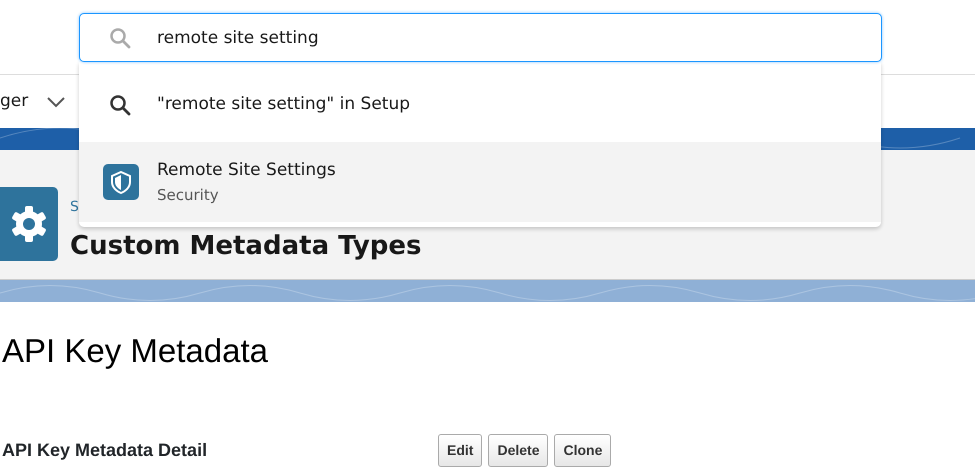  What do you see at coordinates (56, 102) in the screenshot?
I see `chevron-down-icon` at bounding box center [56, 102].